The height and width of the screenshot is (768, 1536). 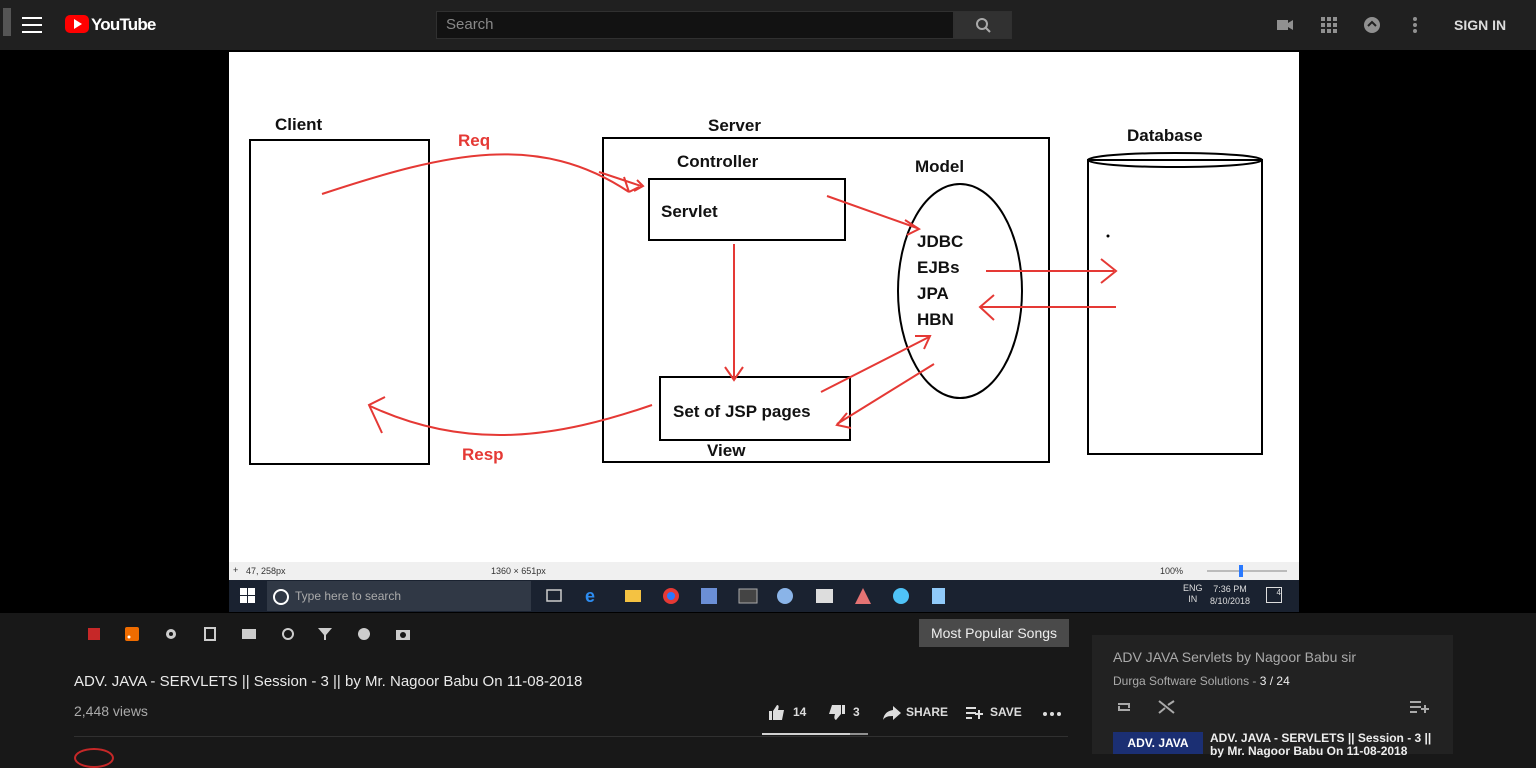 I want to click on shuffle-icon, so click(x=1167, y=707).